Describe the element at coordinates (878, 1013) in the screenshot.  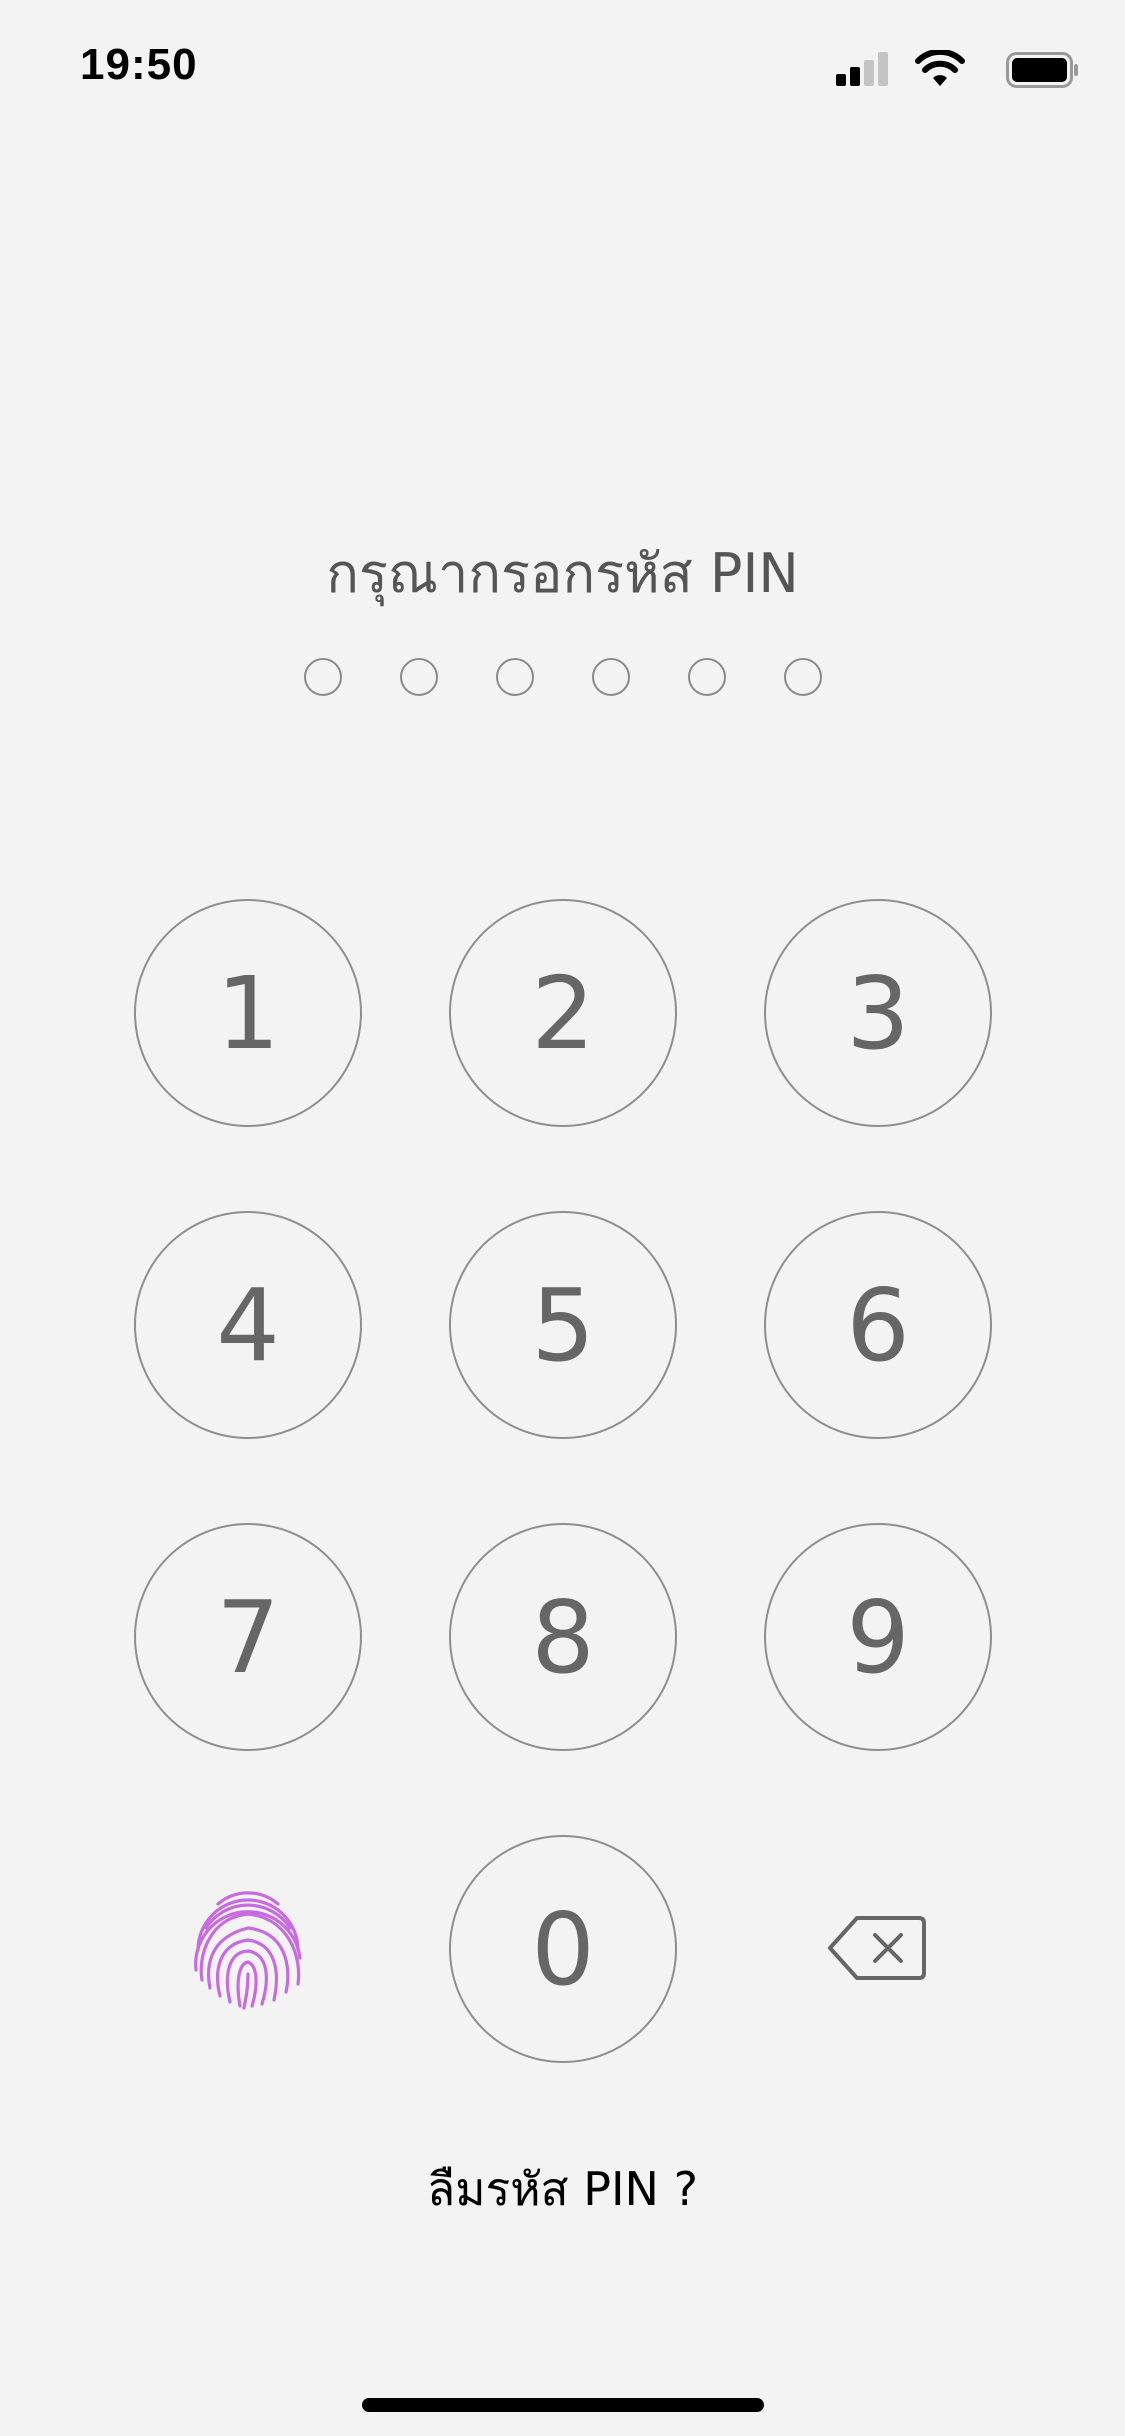
I see `key-3: 3` at that location.